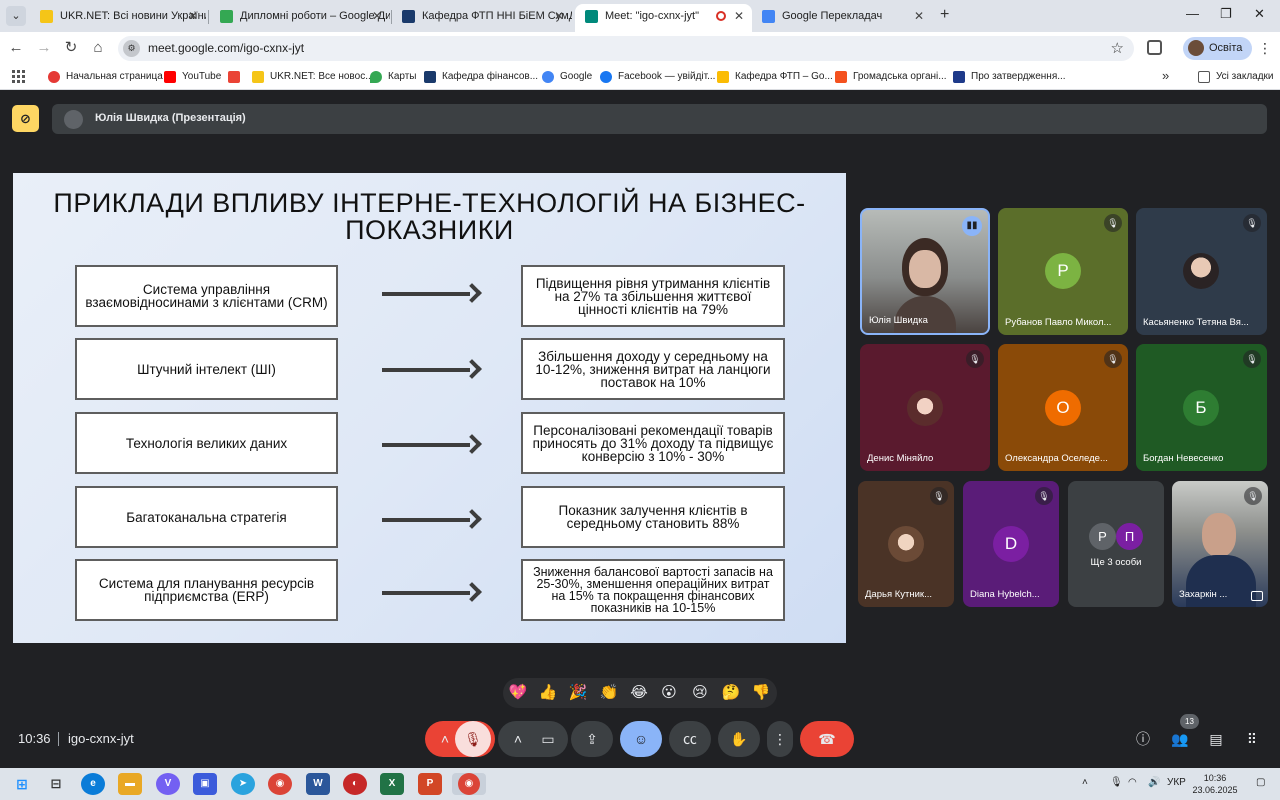  I want to click on raise-hand-button: ✋, so click(739, 739).